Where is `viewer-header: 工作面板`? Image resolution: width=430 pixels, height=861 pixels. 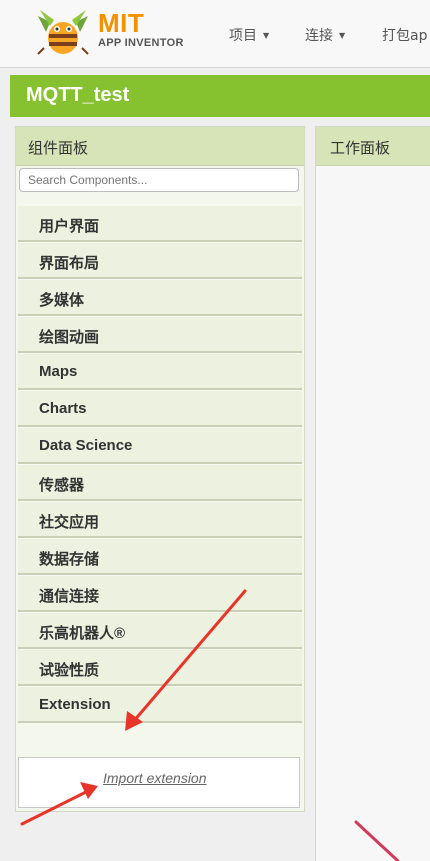 viewer-header: 工作面板 is located at coordinates (373, 146).